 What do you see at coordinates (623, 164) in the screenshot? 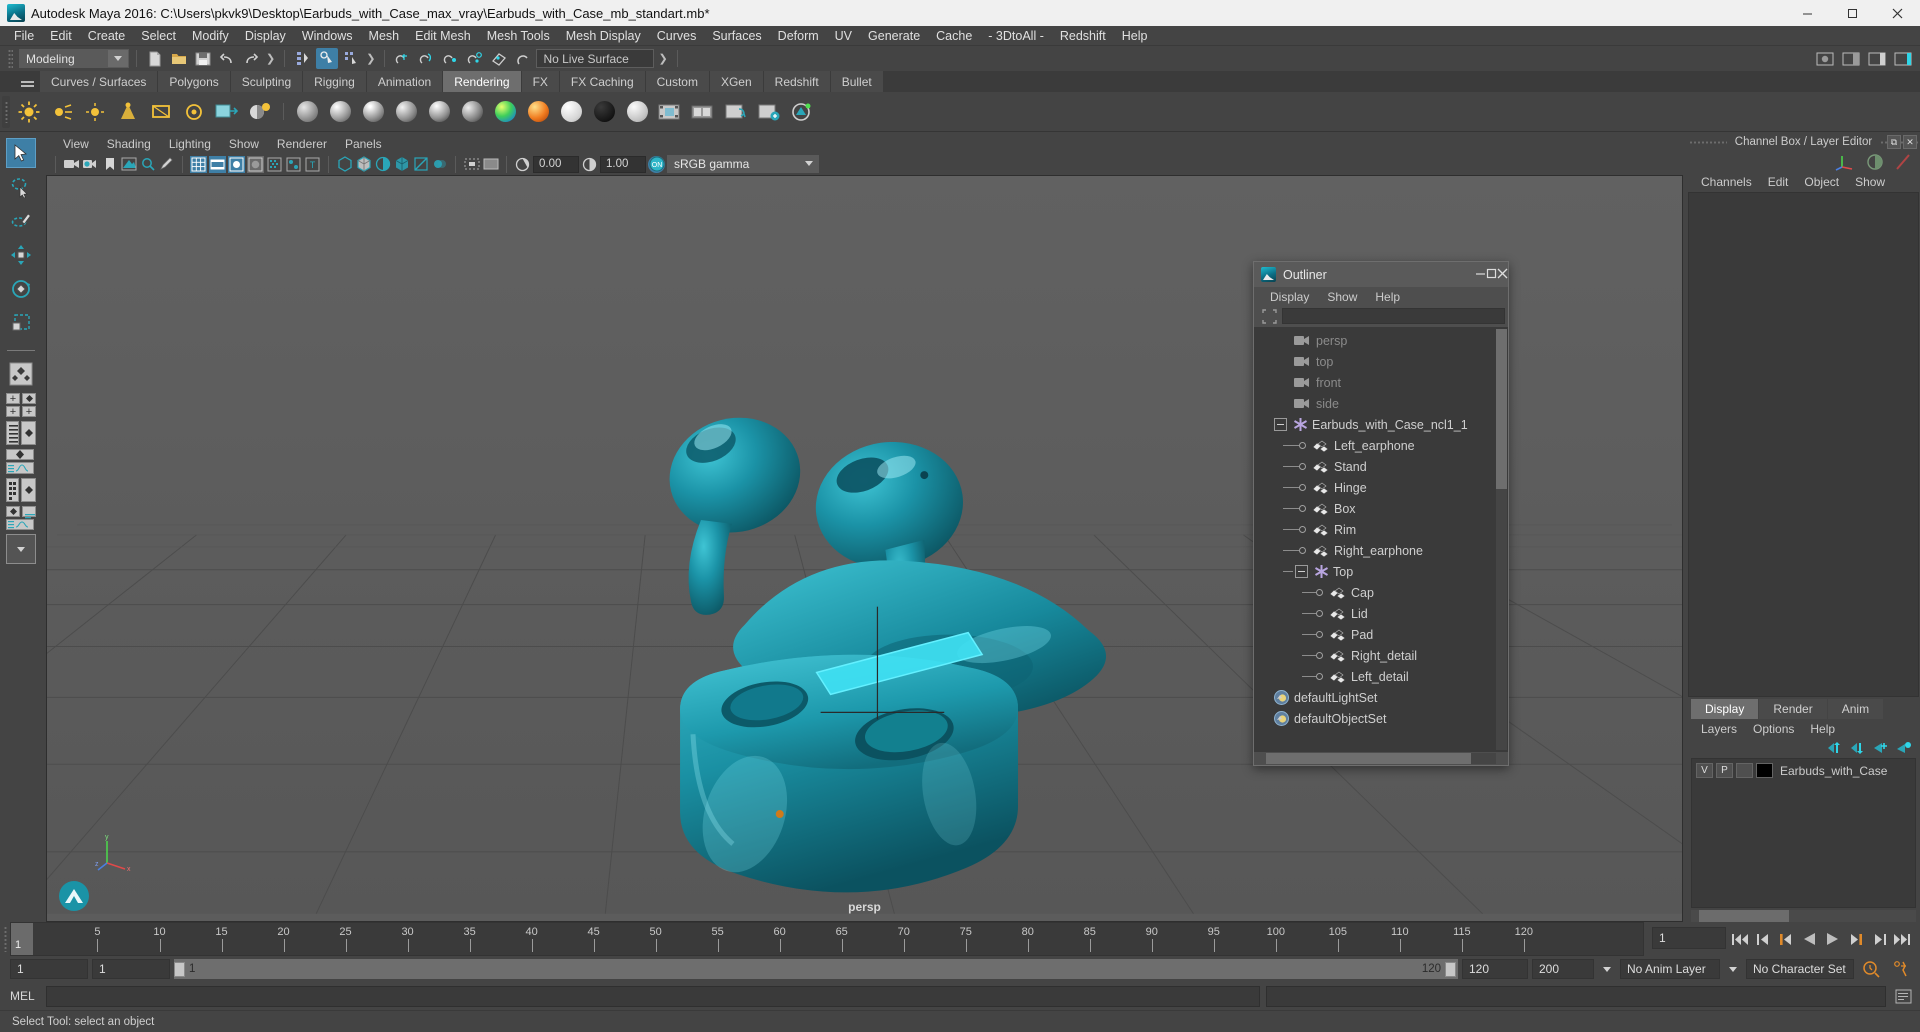
I see `gamma-field: 1.00` at bounding box center [623, 164].